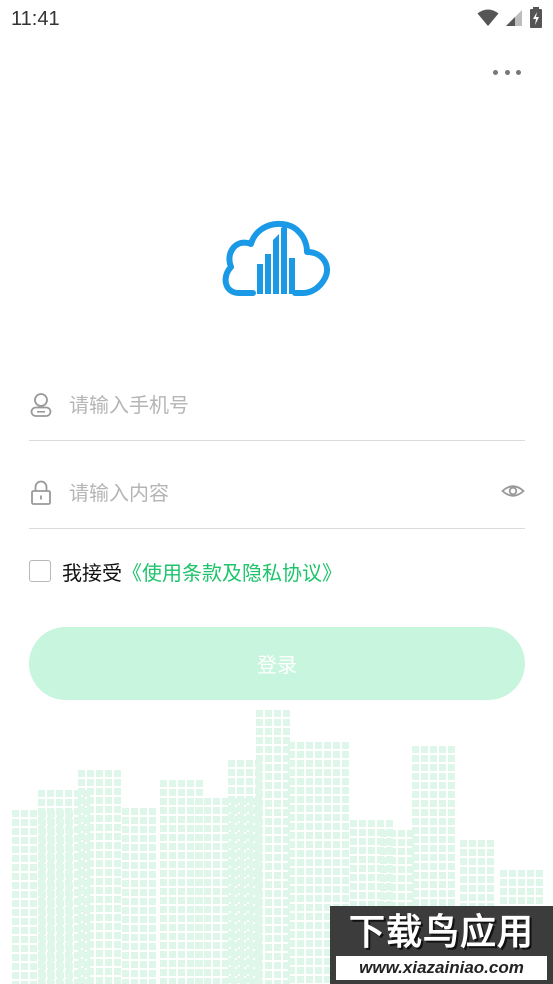 The image size is (553, 984). Describe the element at coordinates (276, 20) in the screenshot. I see `status-bar: 11:41` at that location.